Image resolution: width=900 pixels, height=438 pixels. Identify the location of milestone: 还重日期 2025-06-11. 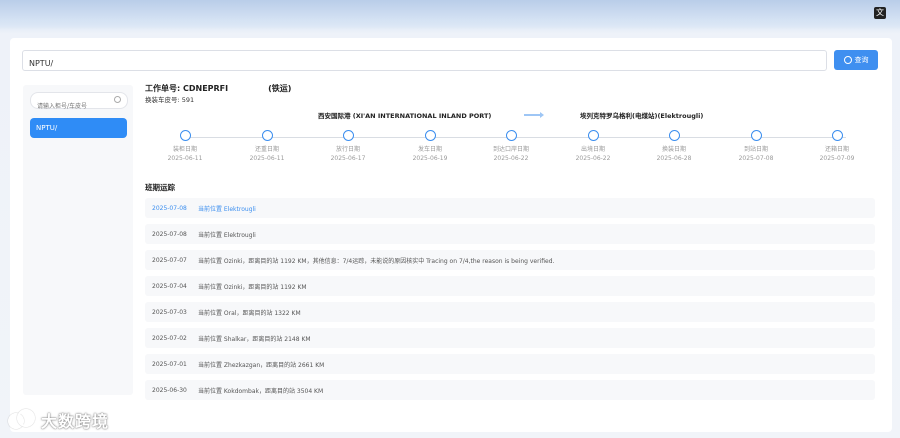
(267, 146).